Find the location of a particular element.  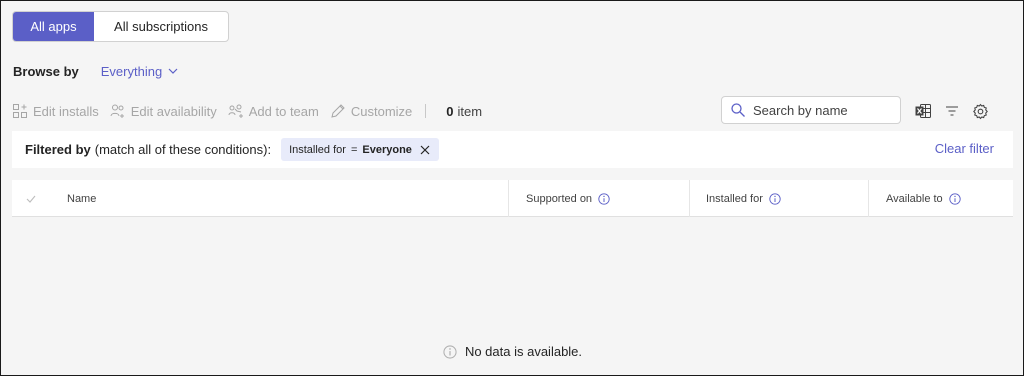

filter-chip-field: Installed for is located at coordinates (317, 149).